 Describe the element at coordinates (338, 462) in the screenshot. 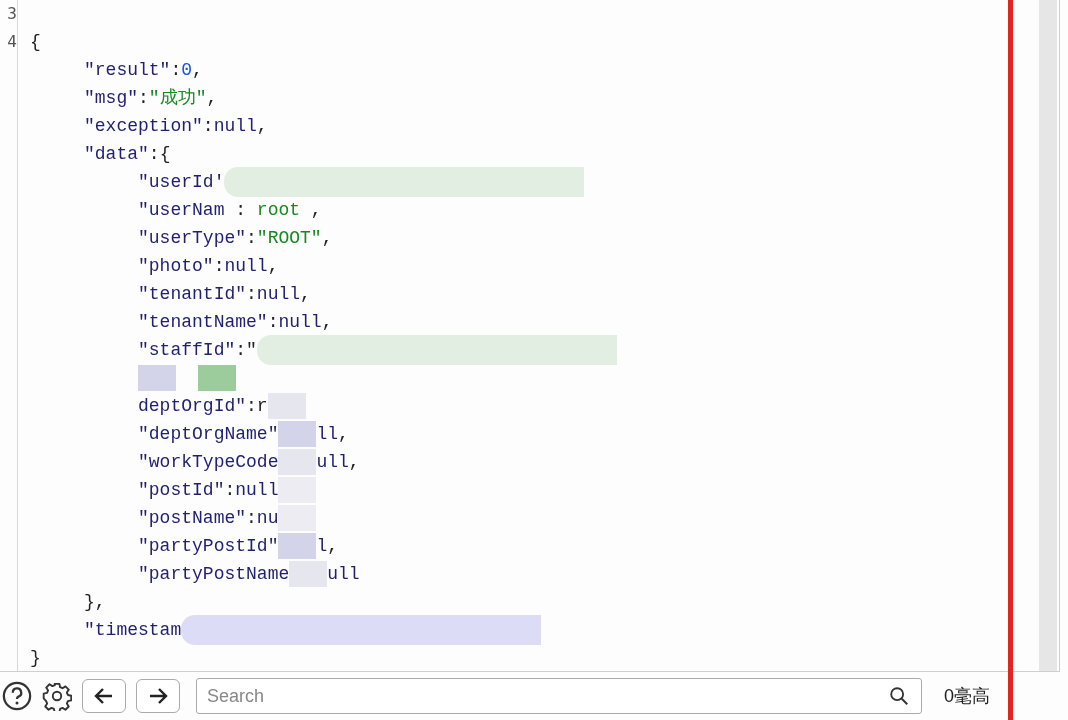

I see `code-text: ull,` at that location.